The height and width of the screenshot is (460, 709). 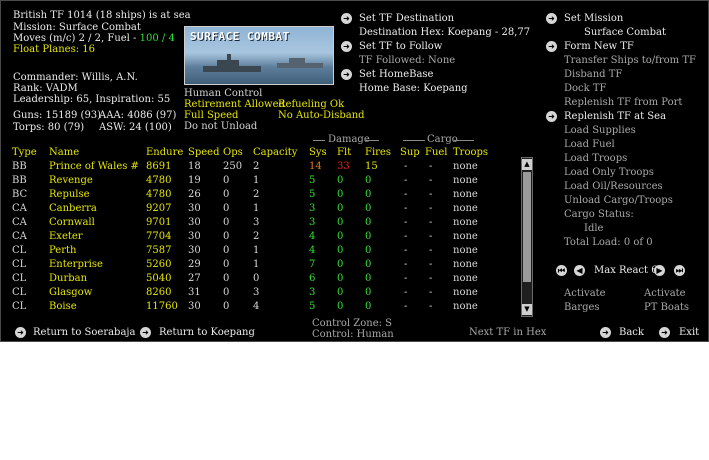 I want to click on set-mission-button: Set Mission, so click(x=593, y=19).